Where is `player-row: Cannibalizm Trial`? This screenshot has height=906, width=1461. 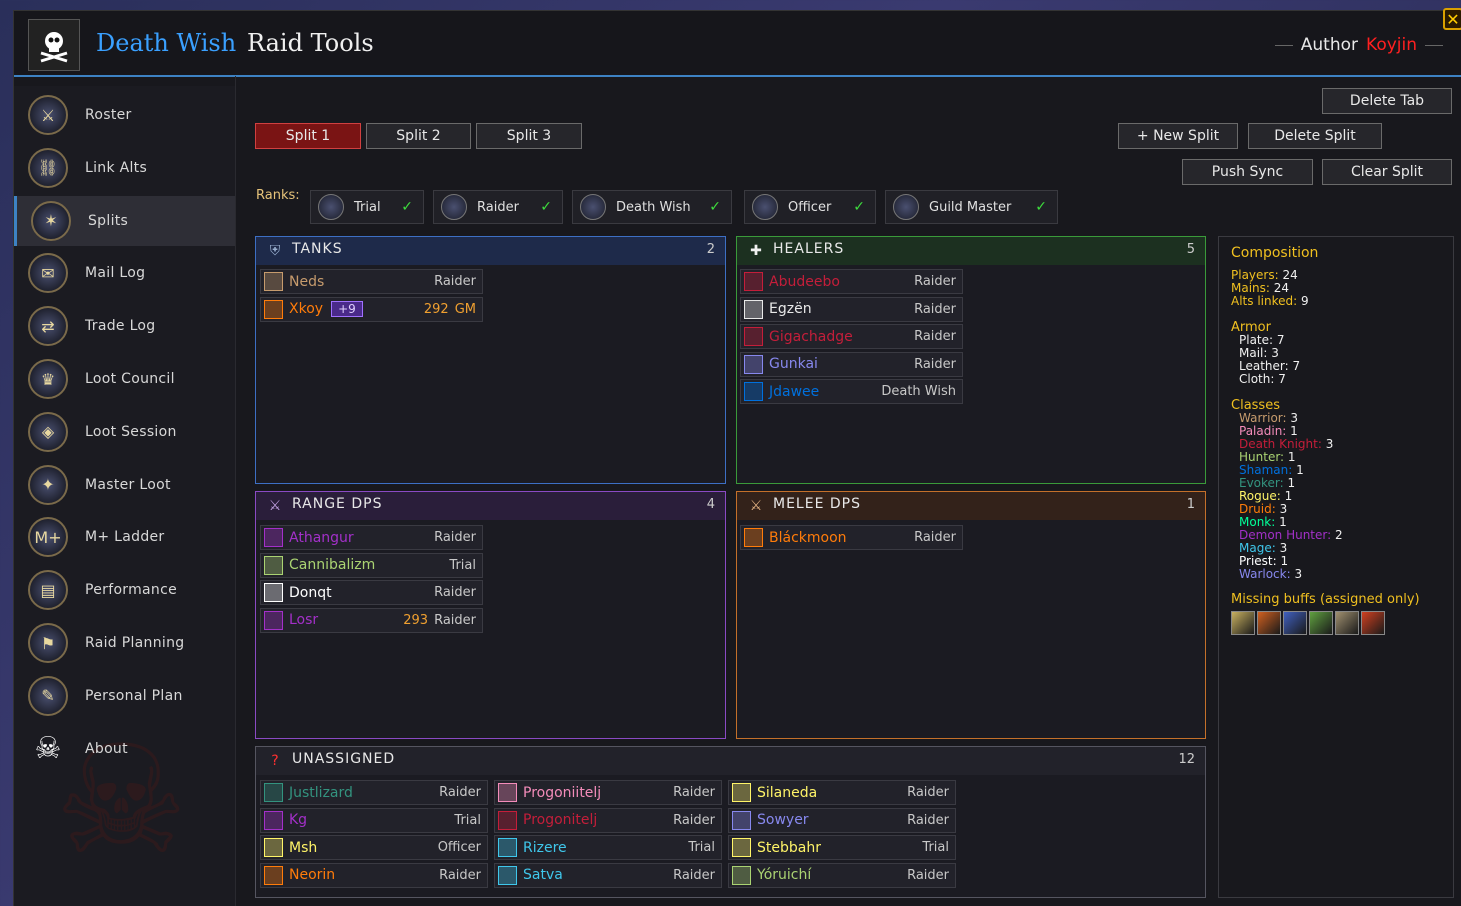
player-row: Cannibalizm Trial is located at coordinates (371, 565).